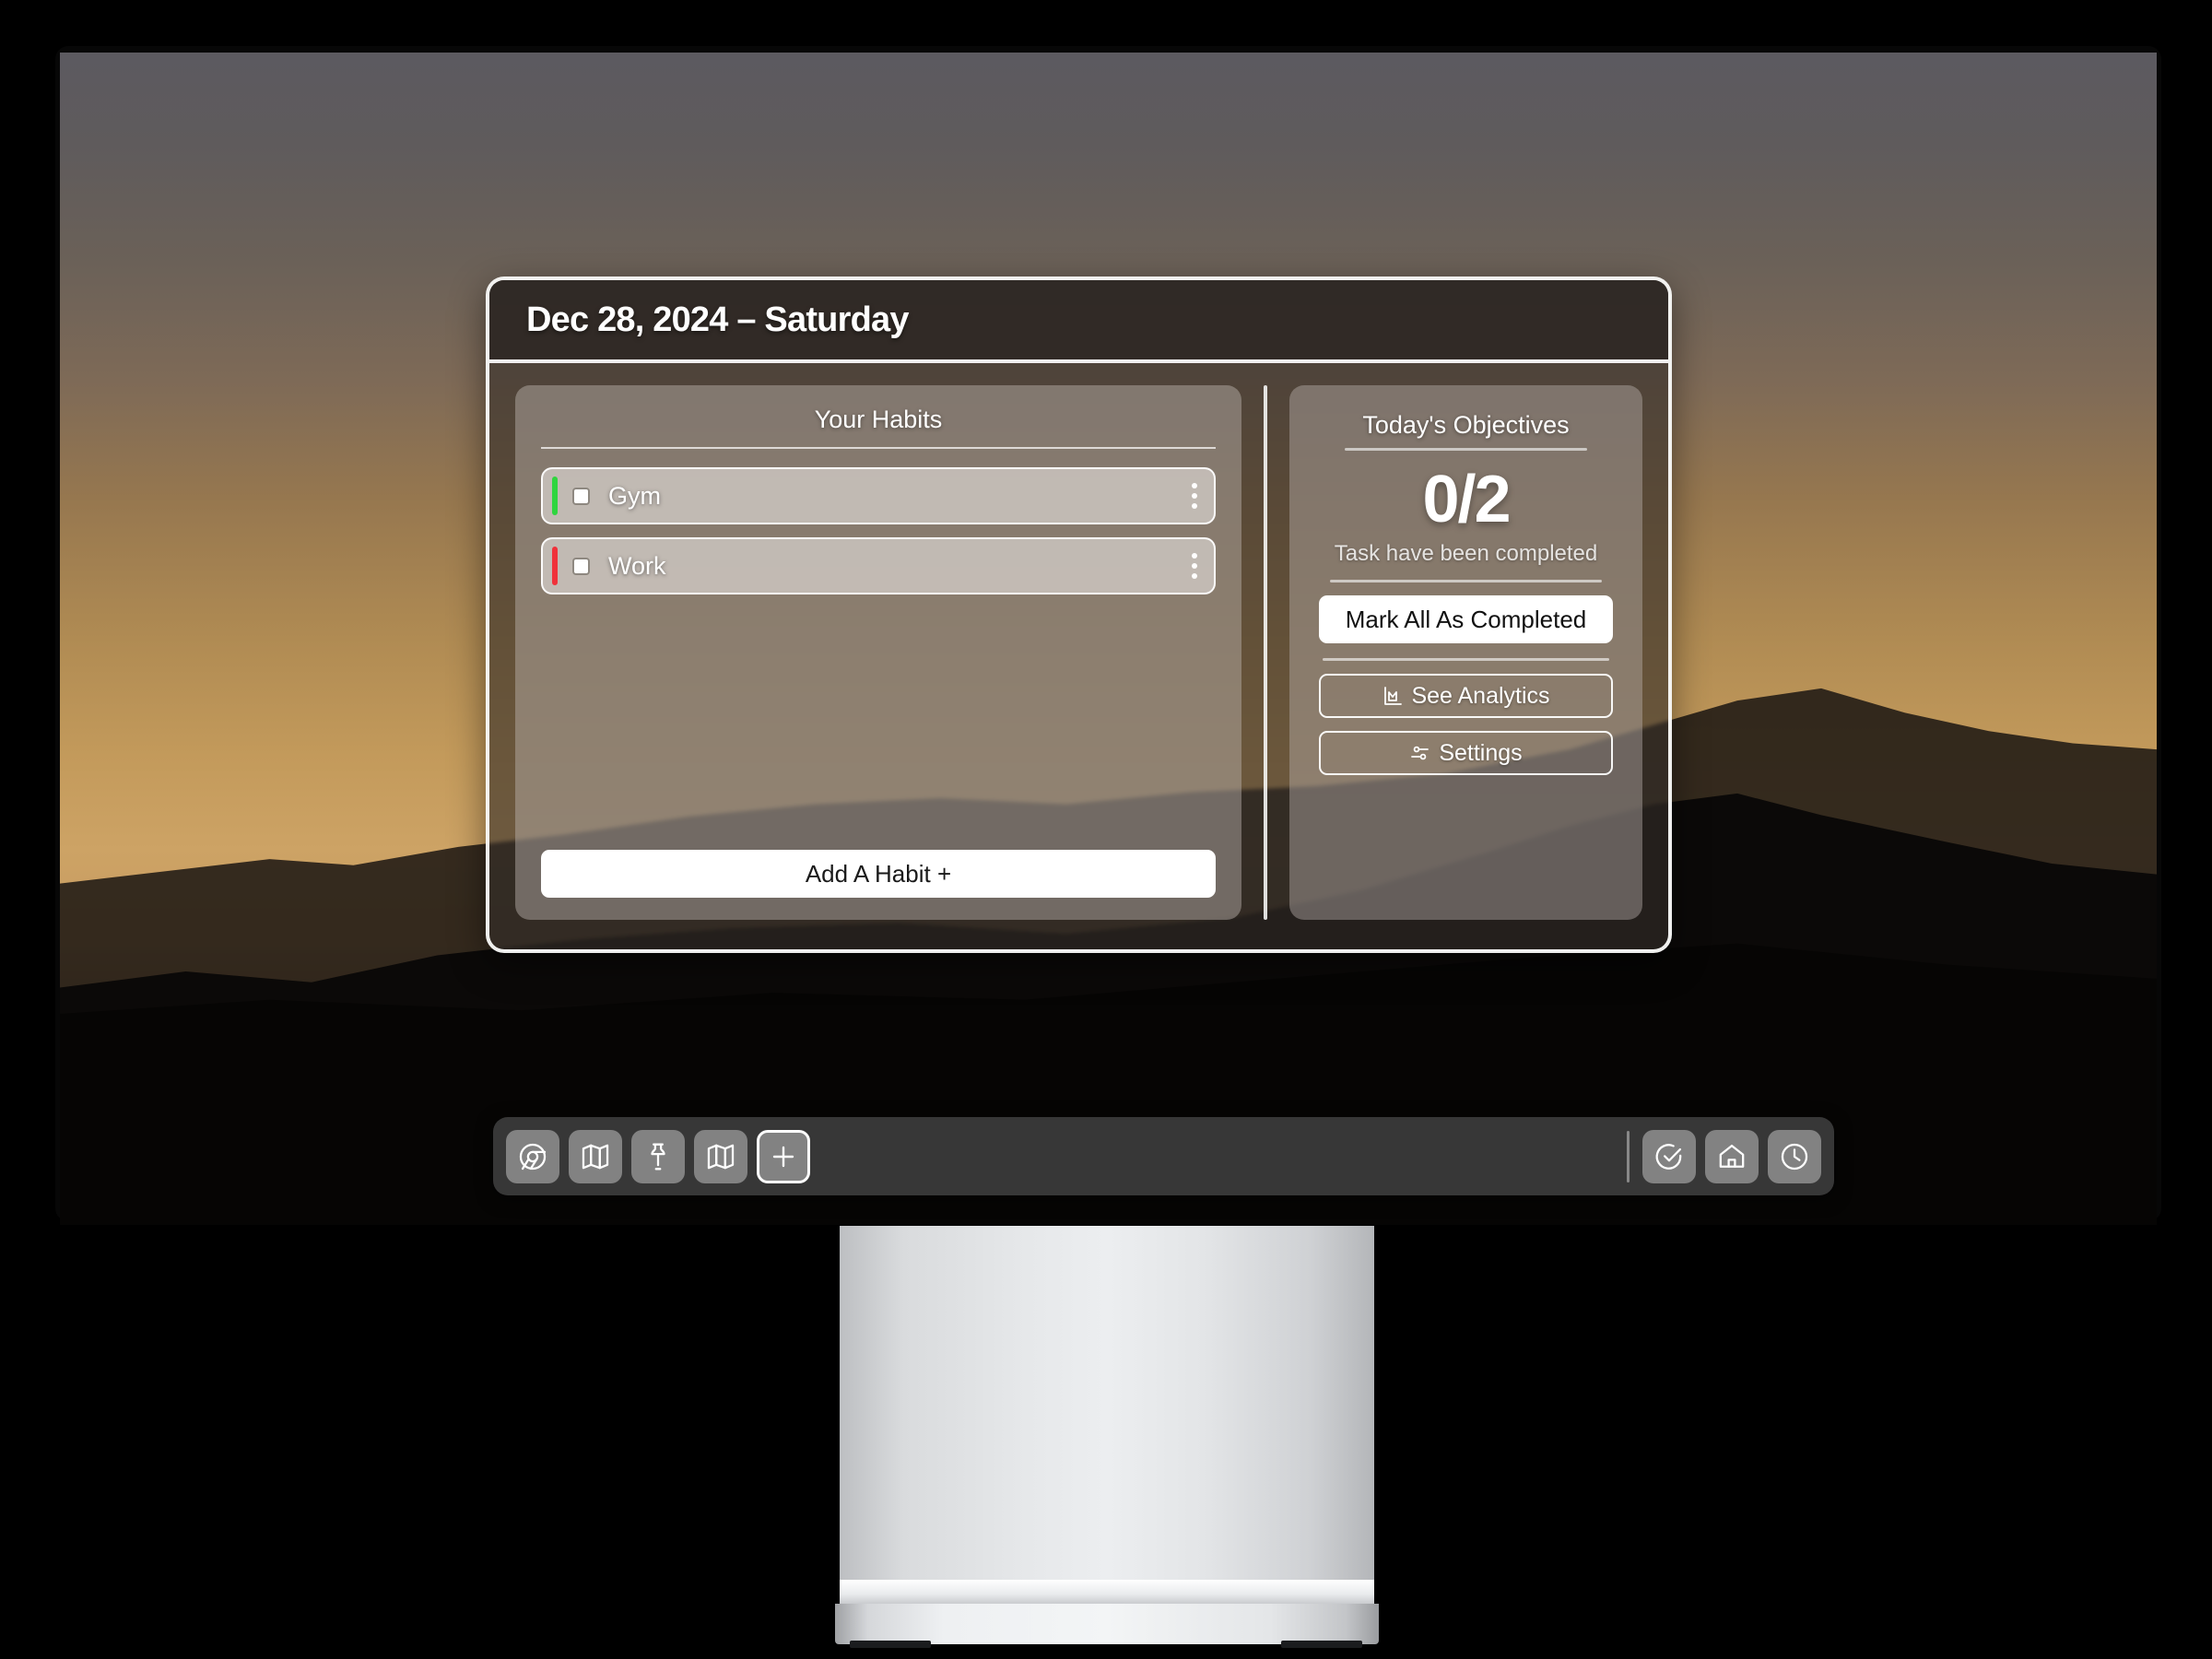 The image size is (2212, 1659). I want to click on settings-button: Settings, so click(1466, 753).